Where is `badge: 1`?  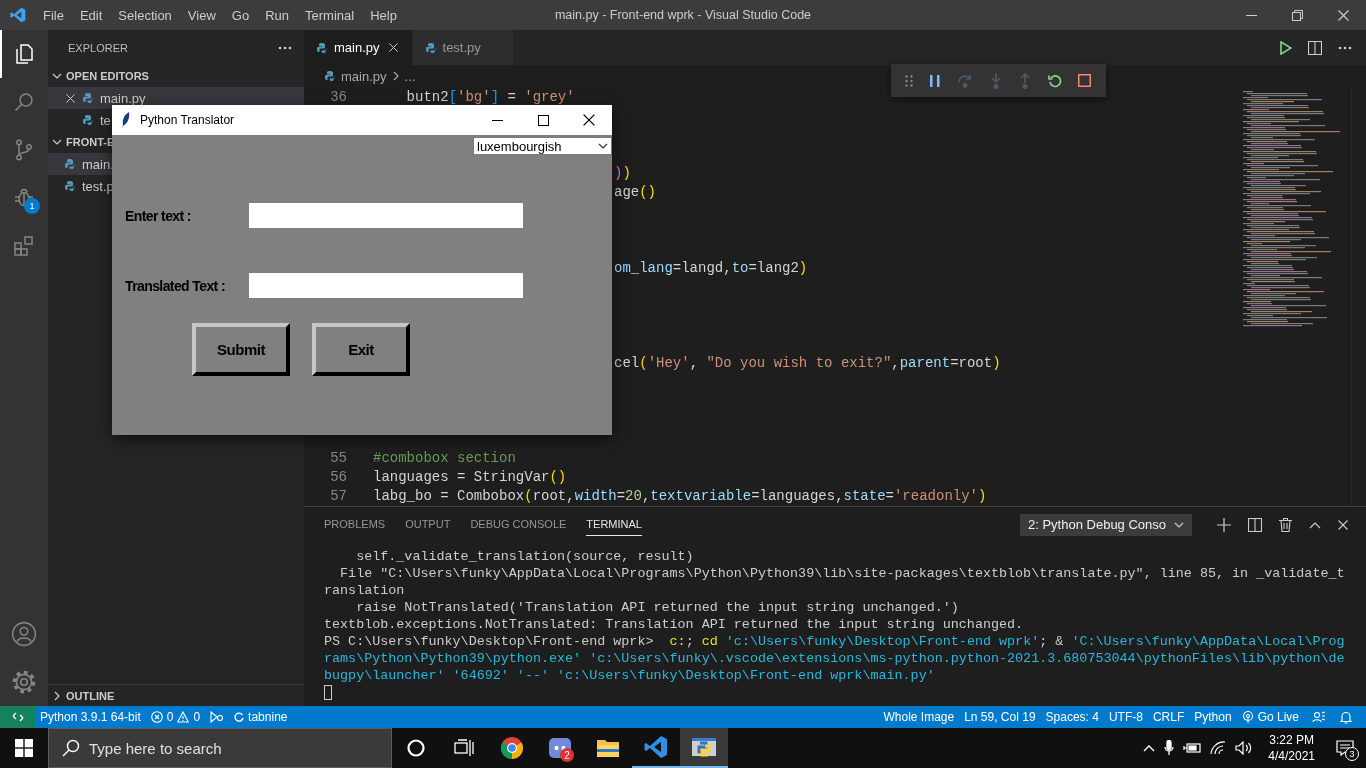 badge: 1 is located at coordinates (32, 206).